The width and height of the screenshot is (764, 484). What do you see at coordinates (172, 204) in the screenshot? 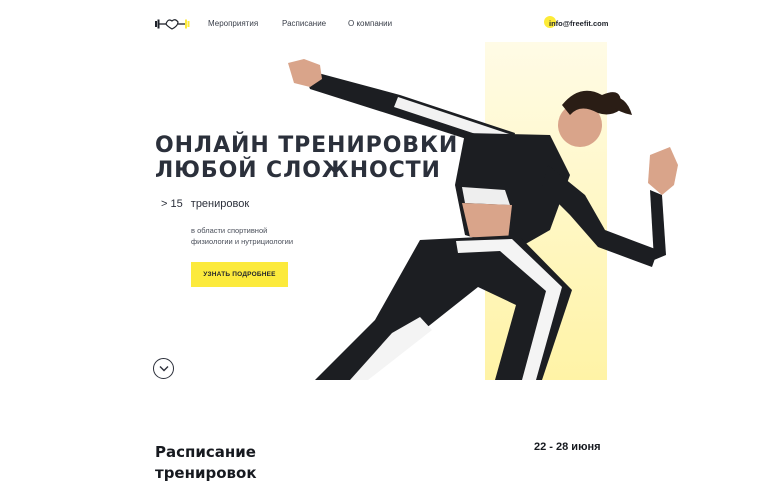
I see `workouts-count: > 15` at bounding box center [172, 204].